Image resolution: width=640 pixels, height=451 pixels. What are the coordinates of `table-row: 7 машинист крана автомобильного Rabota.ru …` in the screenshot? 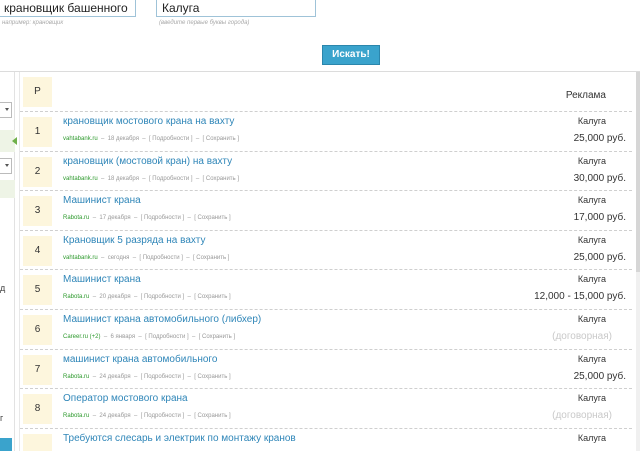 It's located at (326, 370).